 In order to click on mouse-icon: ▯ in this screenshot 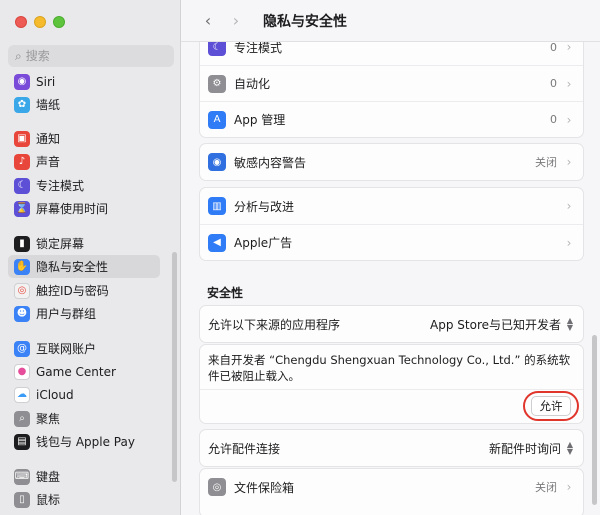, I will do `click(22, 499)`.